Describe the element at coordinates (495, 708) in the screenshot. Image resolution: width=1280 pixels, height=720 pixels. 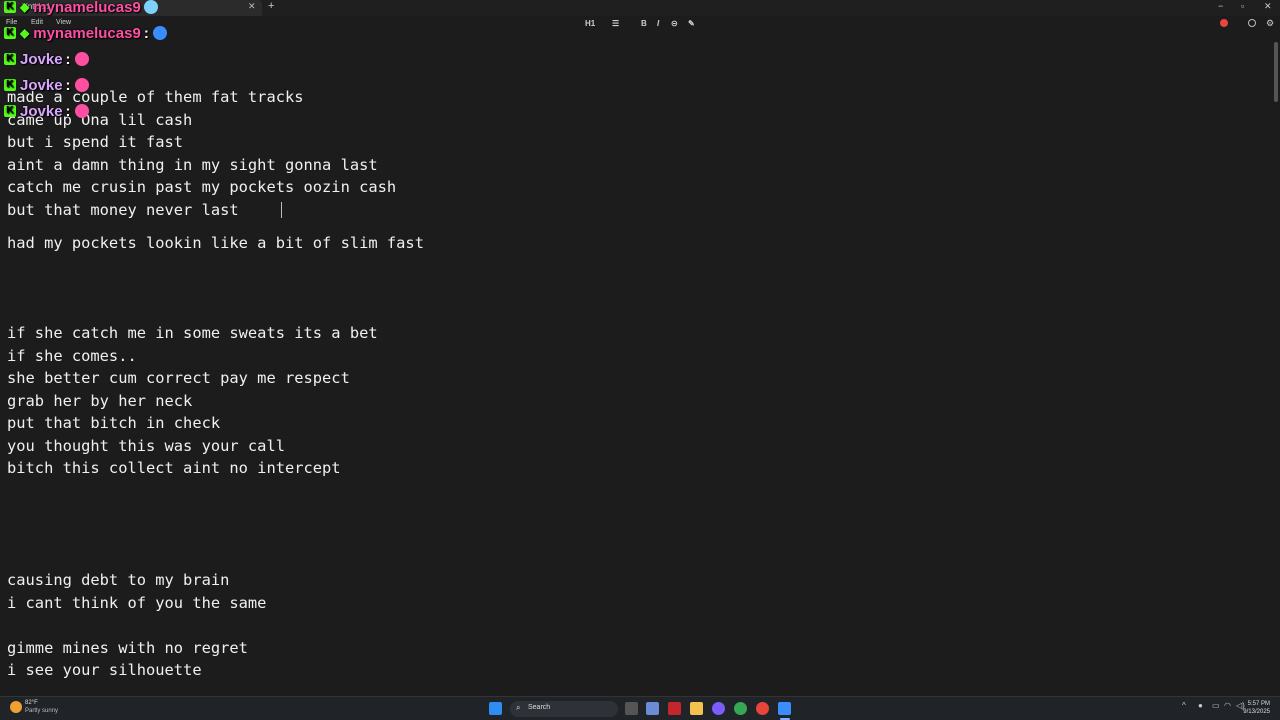
I see `start-windows-icon` at that location.